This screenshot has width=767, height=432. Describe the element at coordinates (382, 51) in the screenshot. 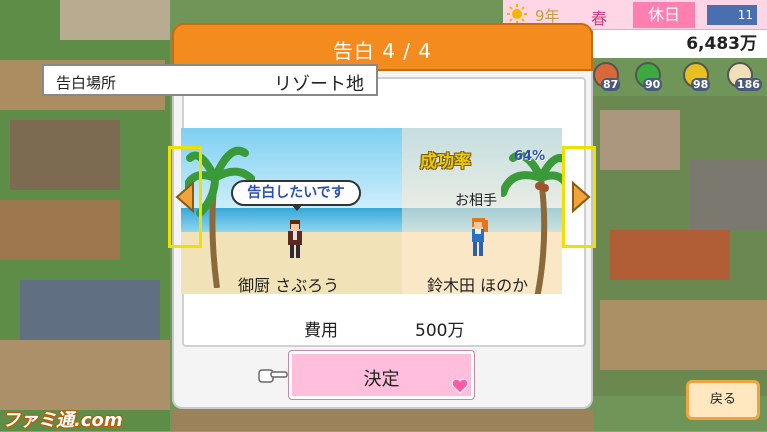

I see `dialog-title: 告白 4 / 4` at that location.